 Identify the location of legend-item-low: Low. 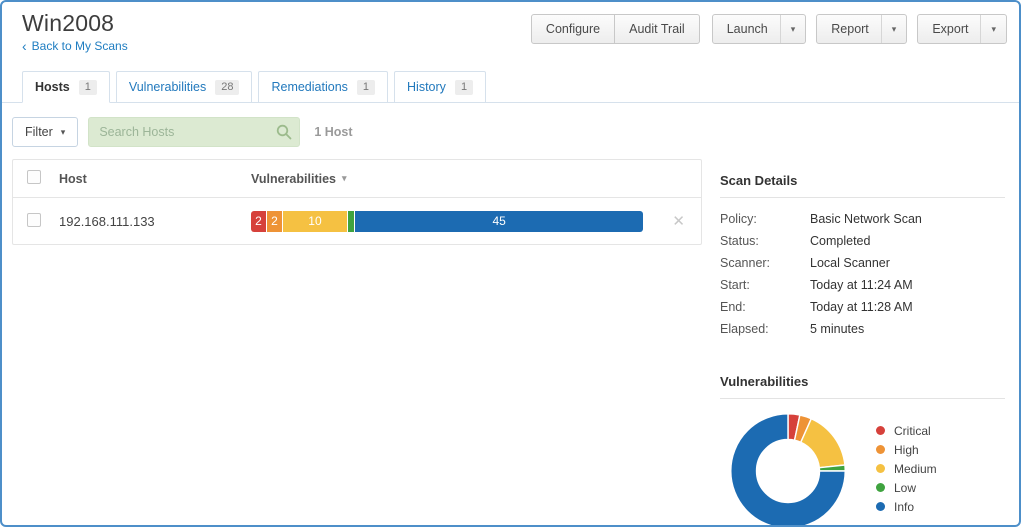
(906, 487).